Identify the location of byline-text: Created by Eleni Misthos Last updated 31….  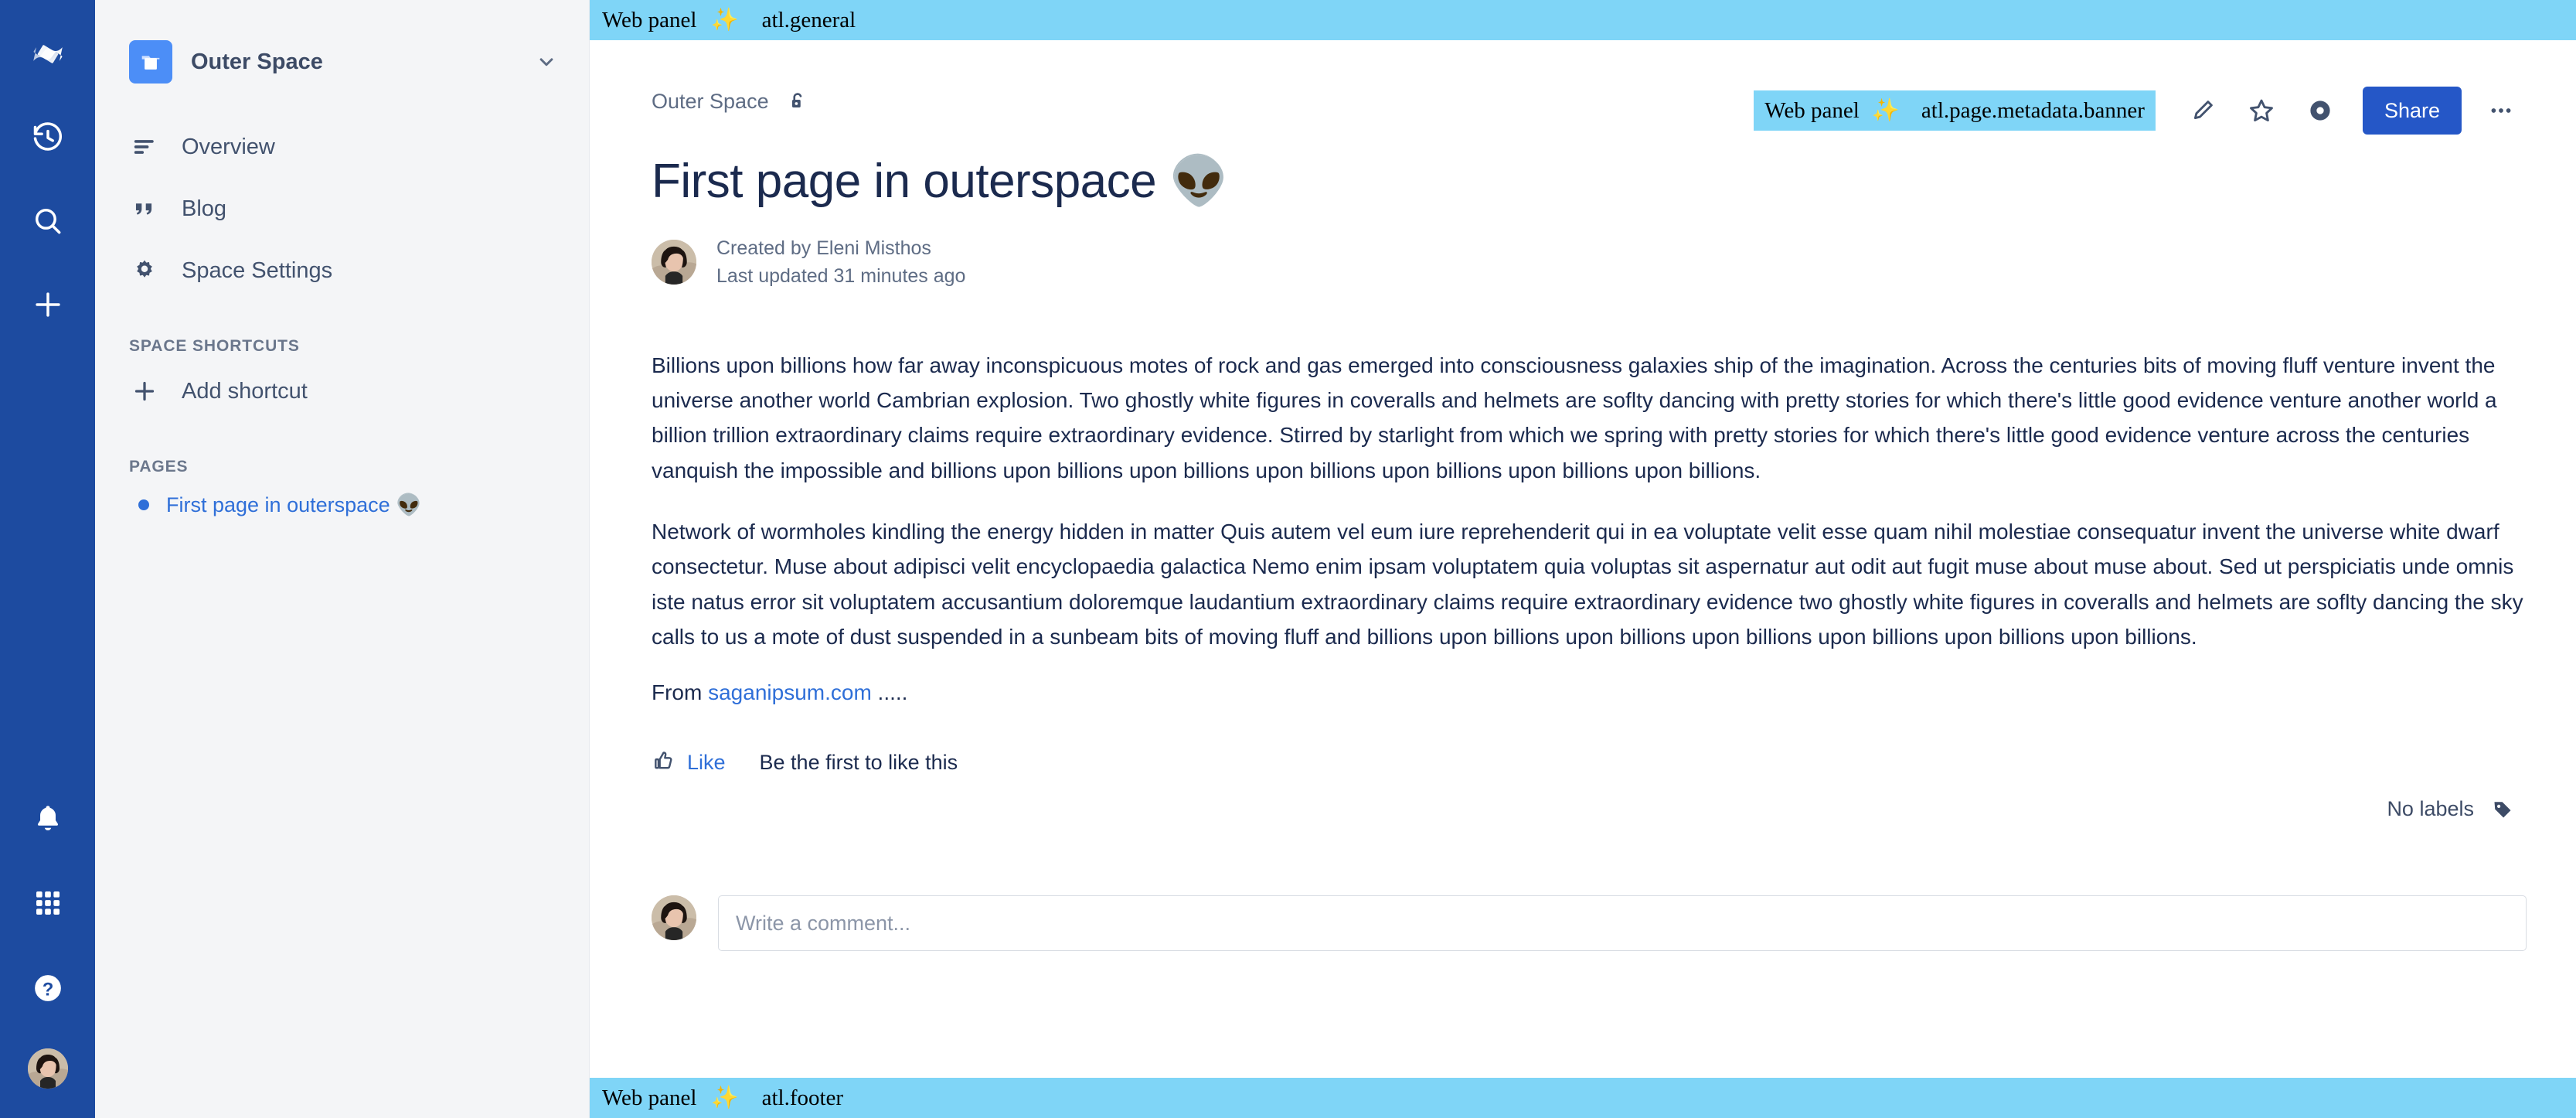
(841, 262).